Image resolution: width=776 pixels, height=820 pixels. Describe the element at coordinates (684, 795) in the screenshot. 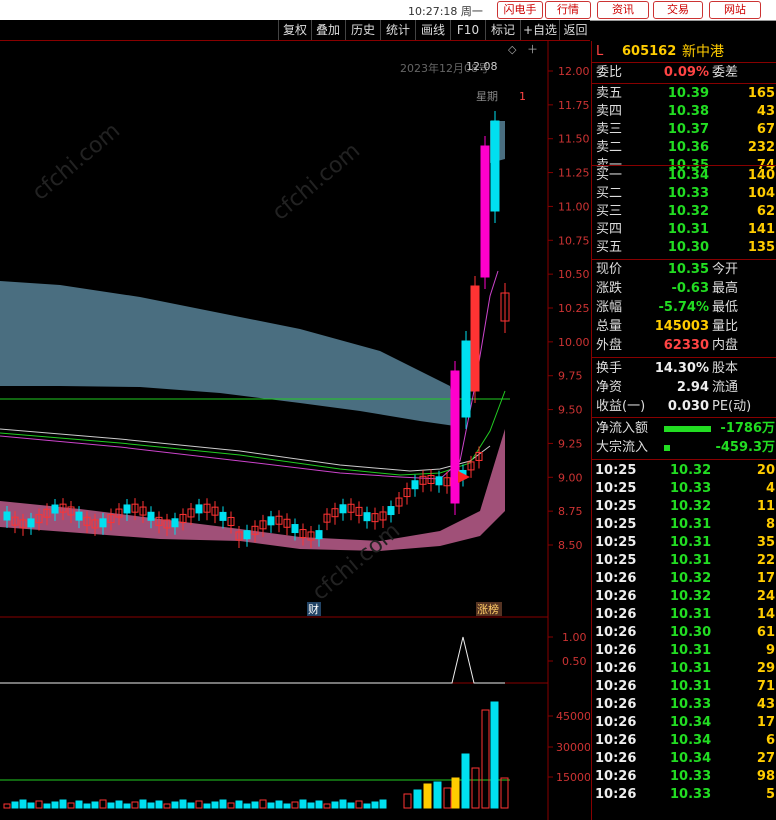

I see `tick-row: 10:26 10.33 5` at that location.